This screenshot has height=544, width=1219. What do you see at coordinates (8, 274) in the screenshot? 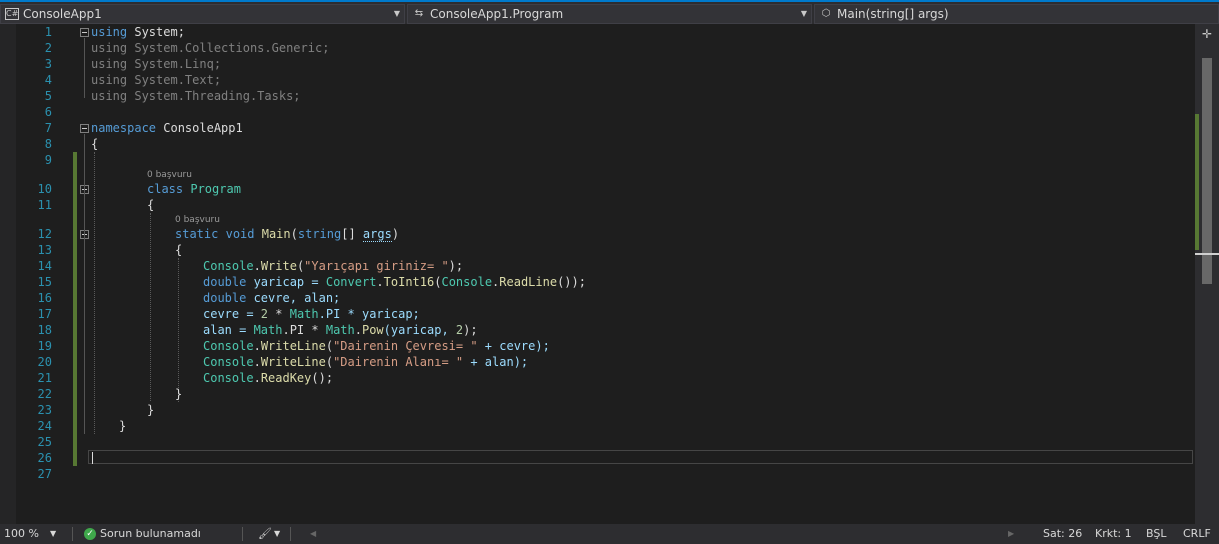
I see `indicator-margin` at bounding box center [8, 274].